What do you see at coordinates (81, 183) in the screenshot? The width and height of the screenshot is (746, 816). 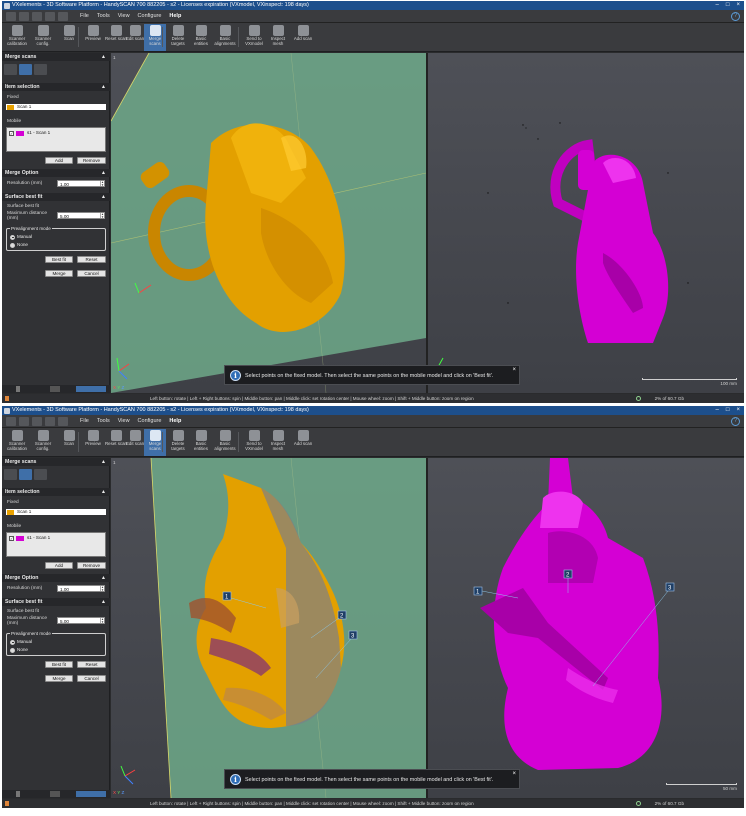 I see `resolution-input: 1.00 ▲ ▼` at bounding box center [81, 183].